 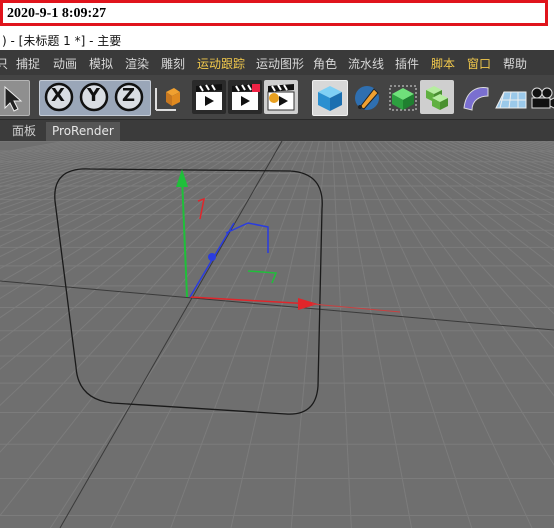 What do you see at coordinates (325, 63) in the screenshot?
I see `menu-character: 角色` at bounding box center [325, 63].